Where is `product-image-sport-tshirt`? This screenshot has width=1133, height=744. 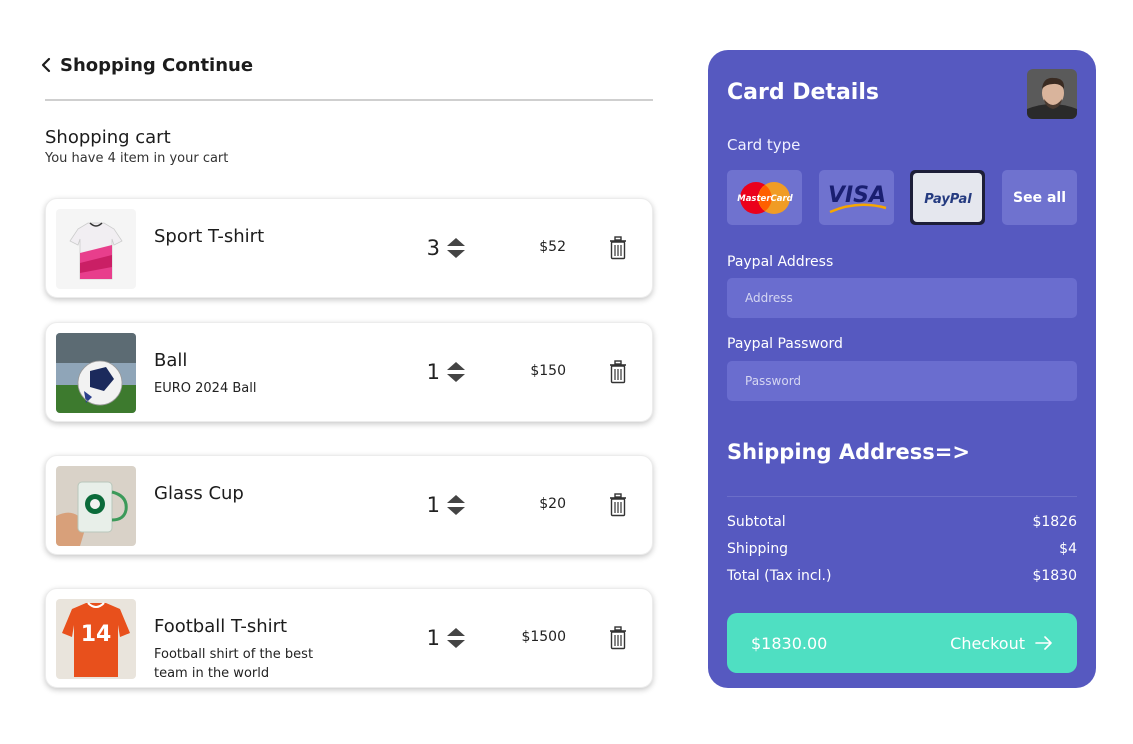
product-image-sport-tshirt is located at coordinates (96, 249).